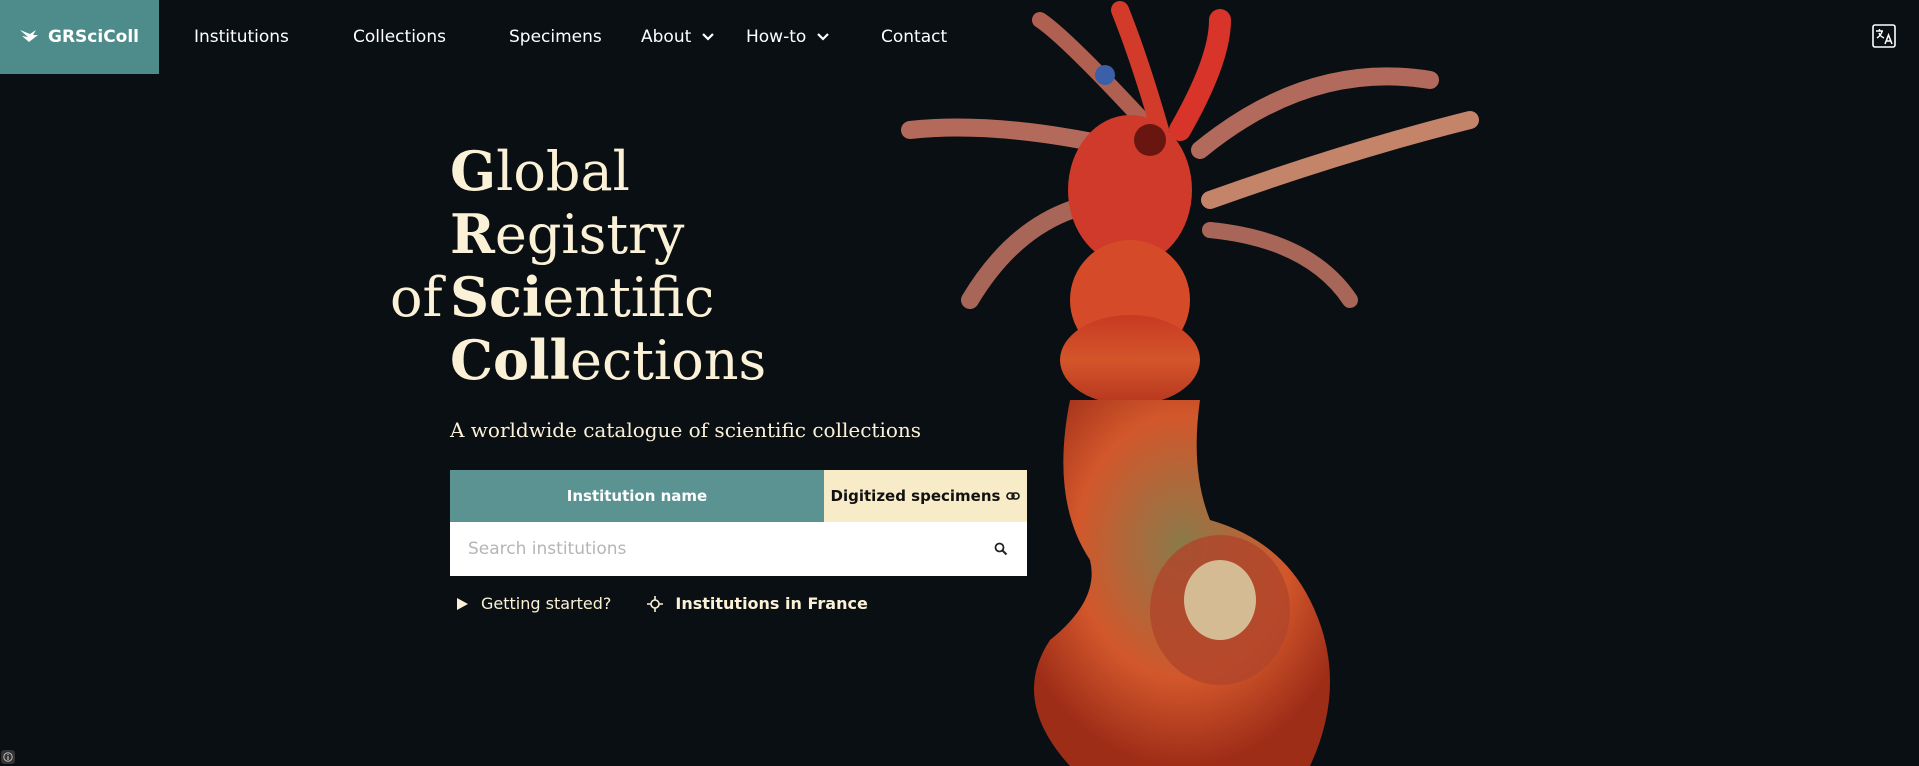 Image resolution: width=1919 pixels, height=766 pixels. I want to click on title-prefix: of, so click(416, 297).